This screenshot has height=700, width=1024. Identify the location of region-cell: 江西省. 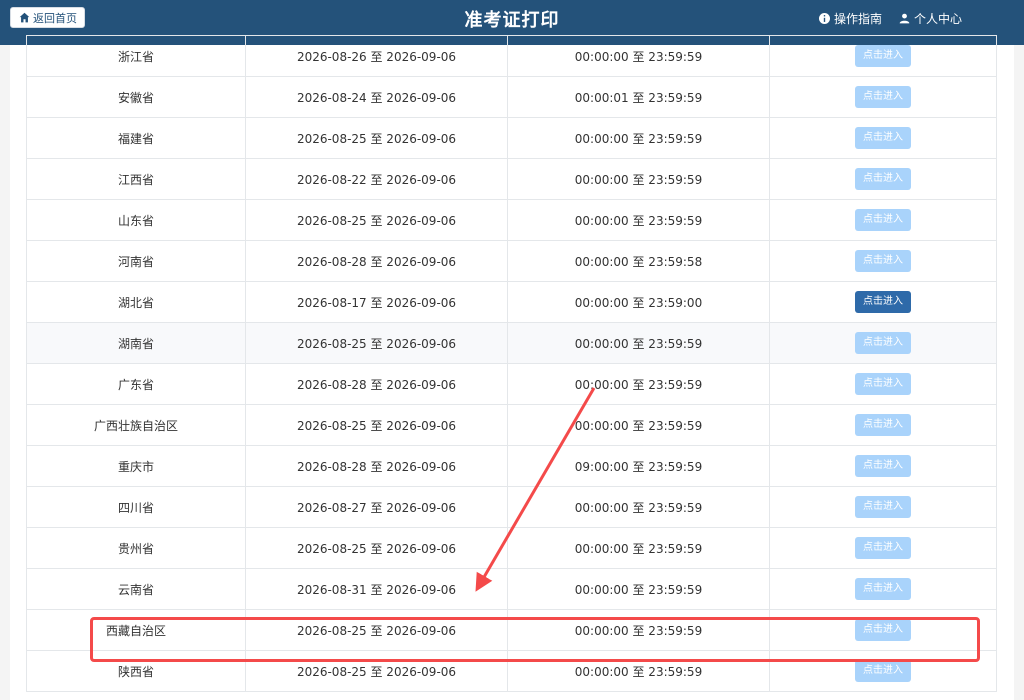
(136, 179).